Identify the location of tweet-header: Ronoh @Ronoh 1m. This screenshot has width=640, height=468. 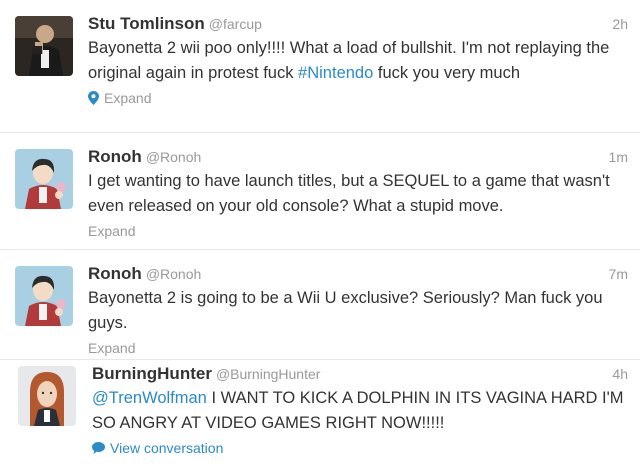
(359, 157).